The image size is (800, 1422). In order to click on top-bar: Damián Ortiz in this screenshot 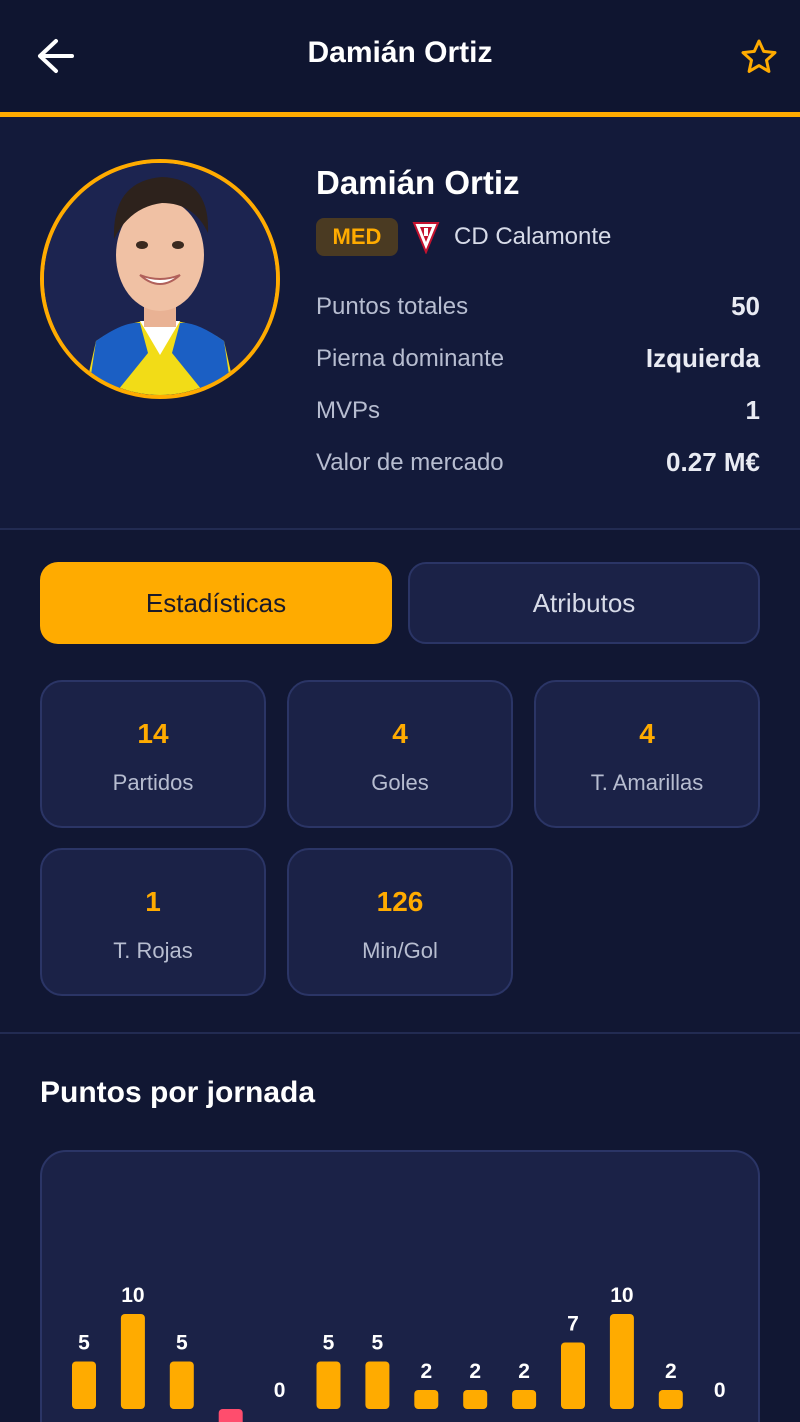, I will do `click(400, 58)`.